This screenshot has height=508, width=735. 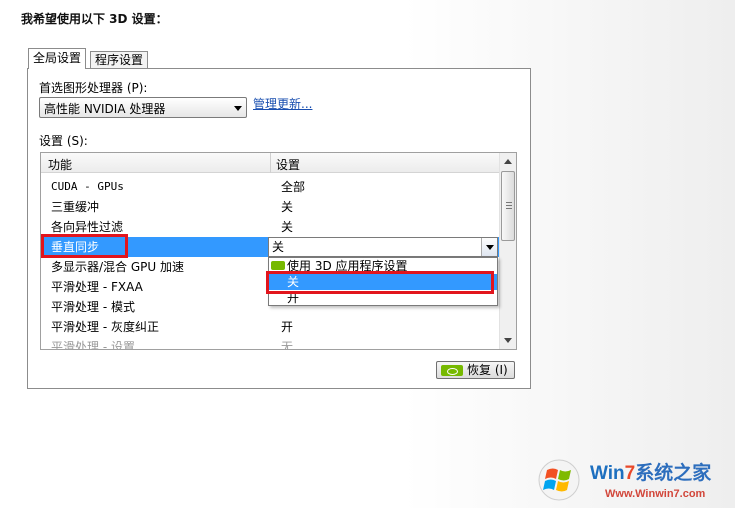 What do you see at coordinates (347, 266) in the screenshot?
I see `option-label: 使用 3D 应用程序设置` at bounding box center [347, 266].